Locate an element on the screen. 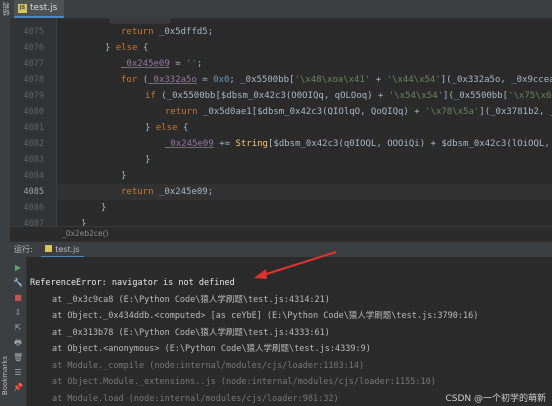  csdn-watermark: CSDN @一个初学的萌新 is located at coordinates (495, 399).